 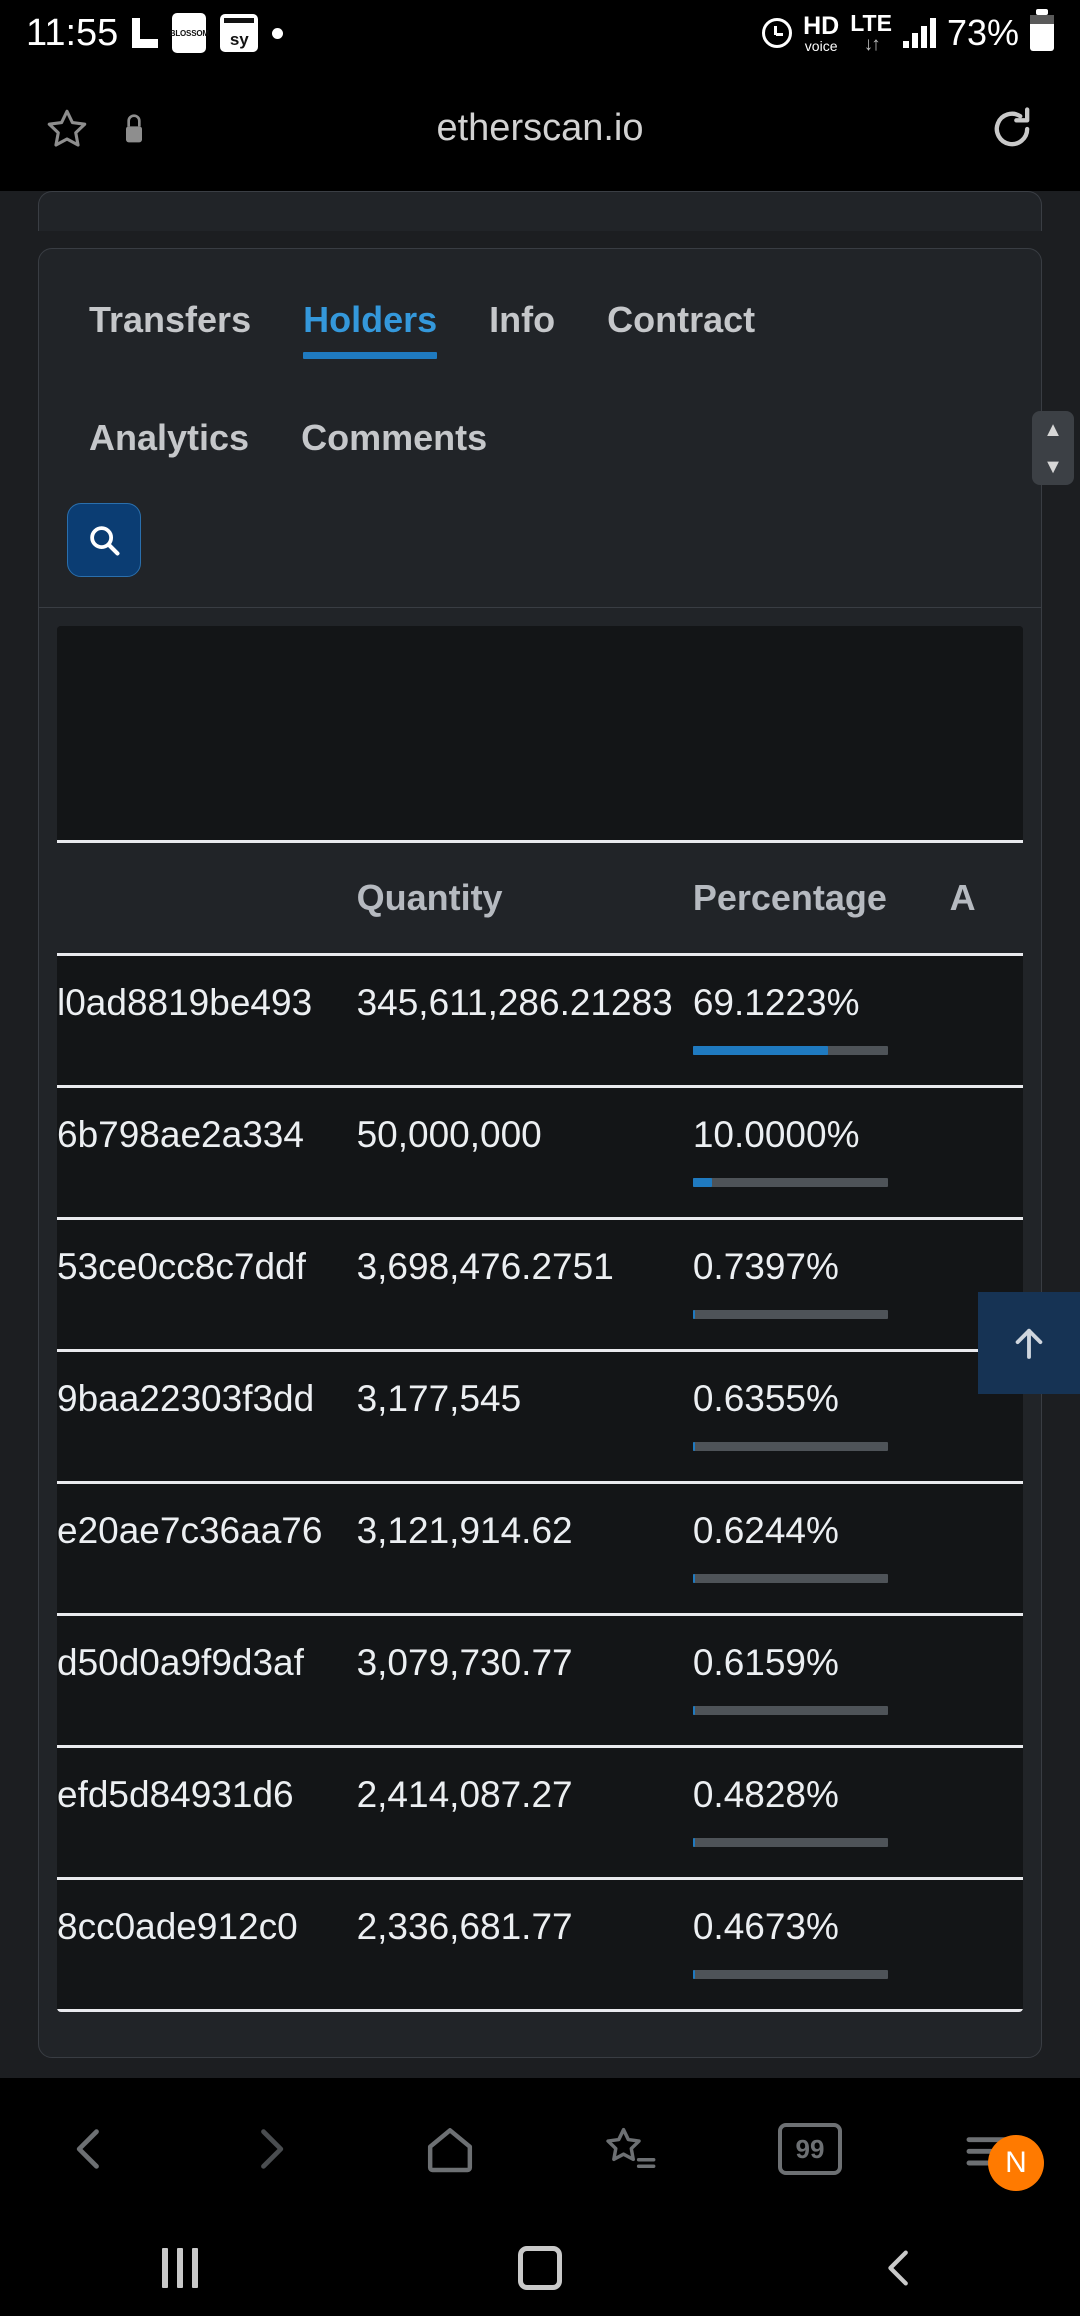 I want to click on col-header-address, so click(x=207, y=898).